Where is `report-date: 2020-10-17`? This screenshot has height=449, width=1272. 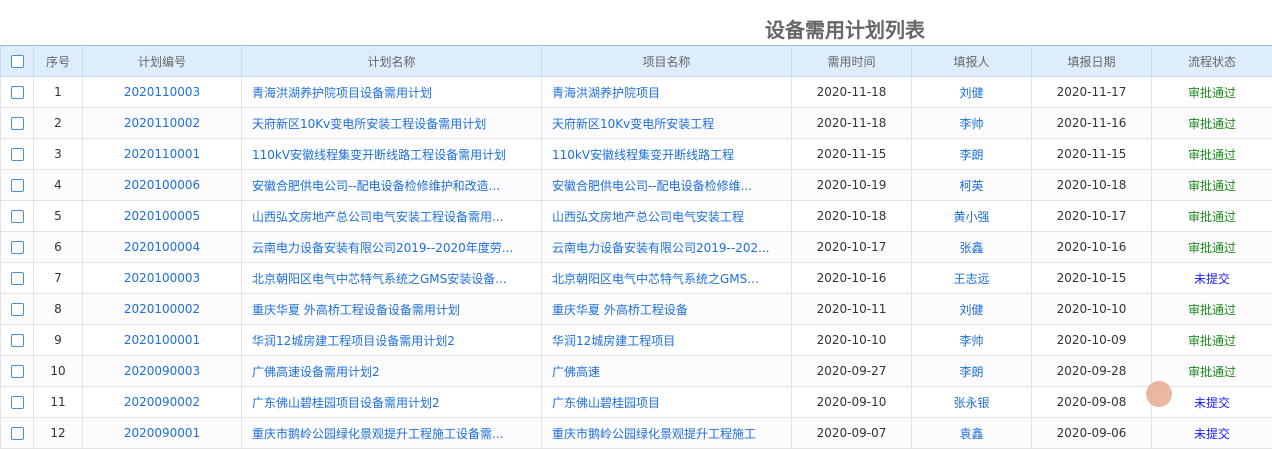
report-date: 2020-10-17 is located at coordinates (1092, 216).